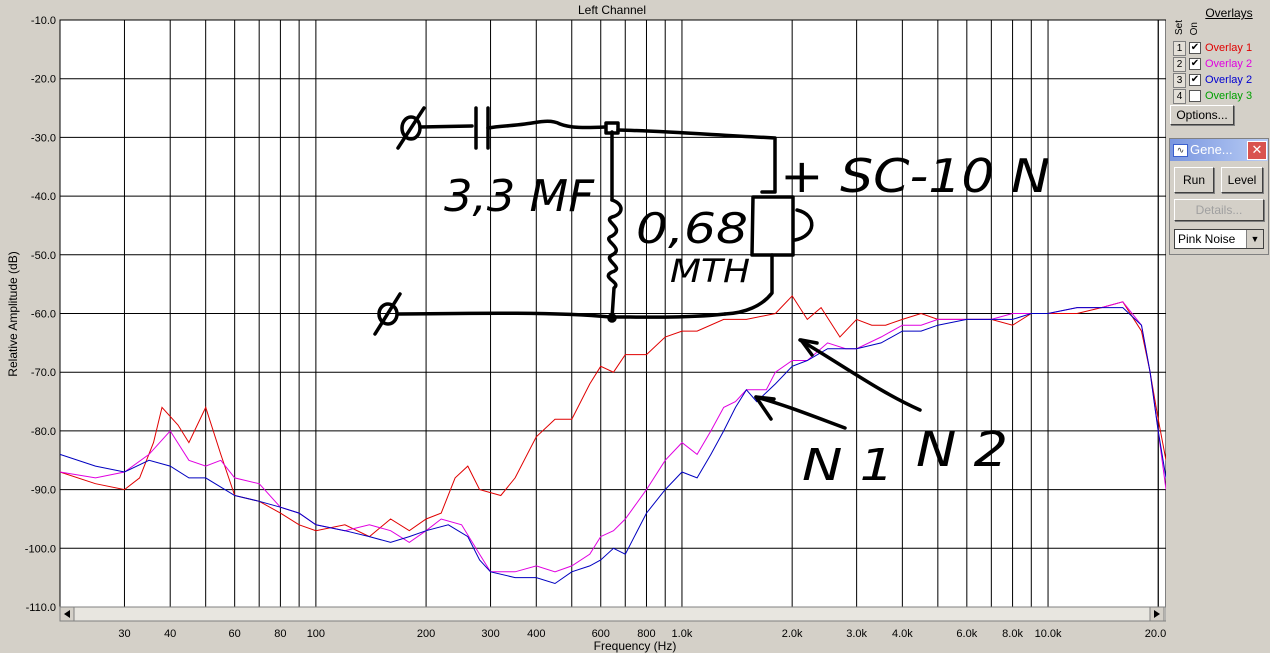 The image size is (1270, 653). What do you see at coordinates (792, 634) in the screenshot?
I see `x-tick-label: 2.0k` at bounding box center [792, 634].